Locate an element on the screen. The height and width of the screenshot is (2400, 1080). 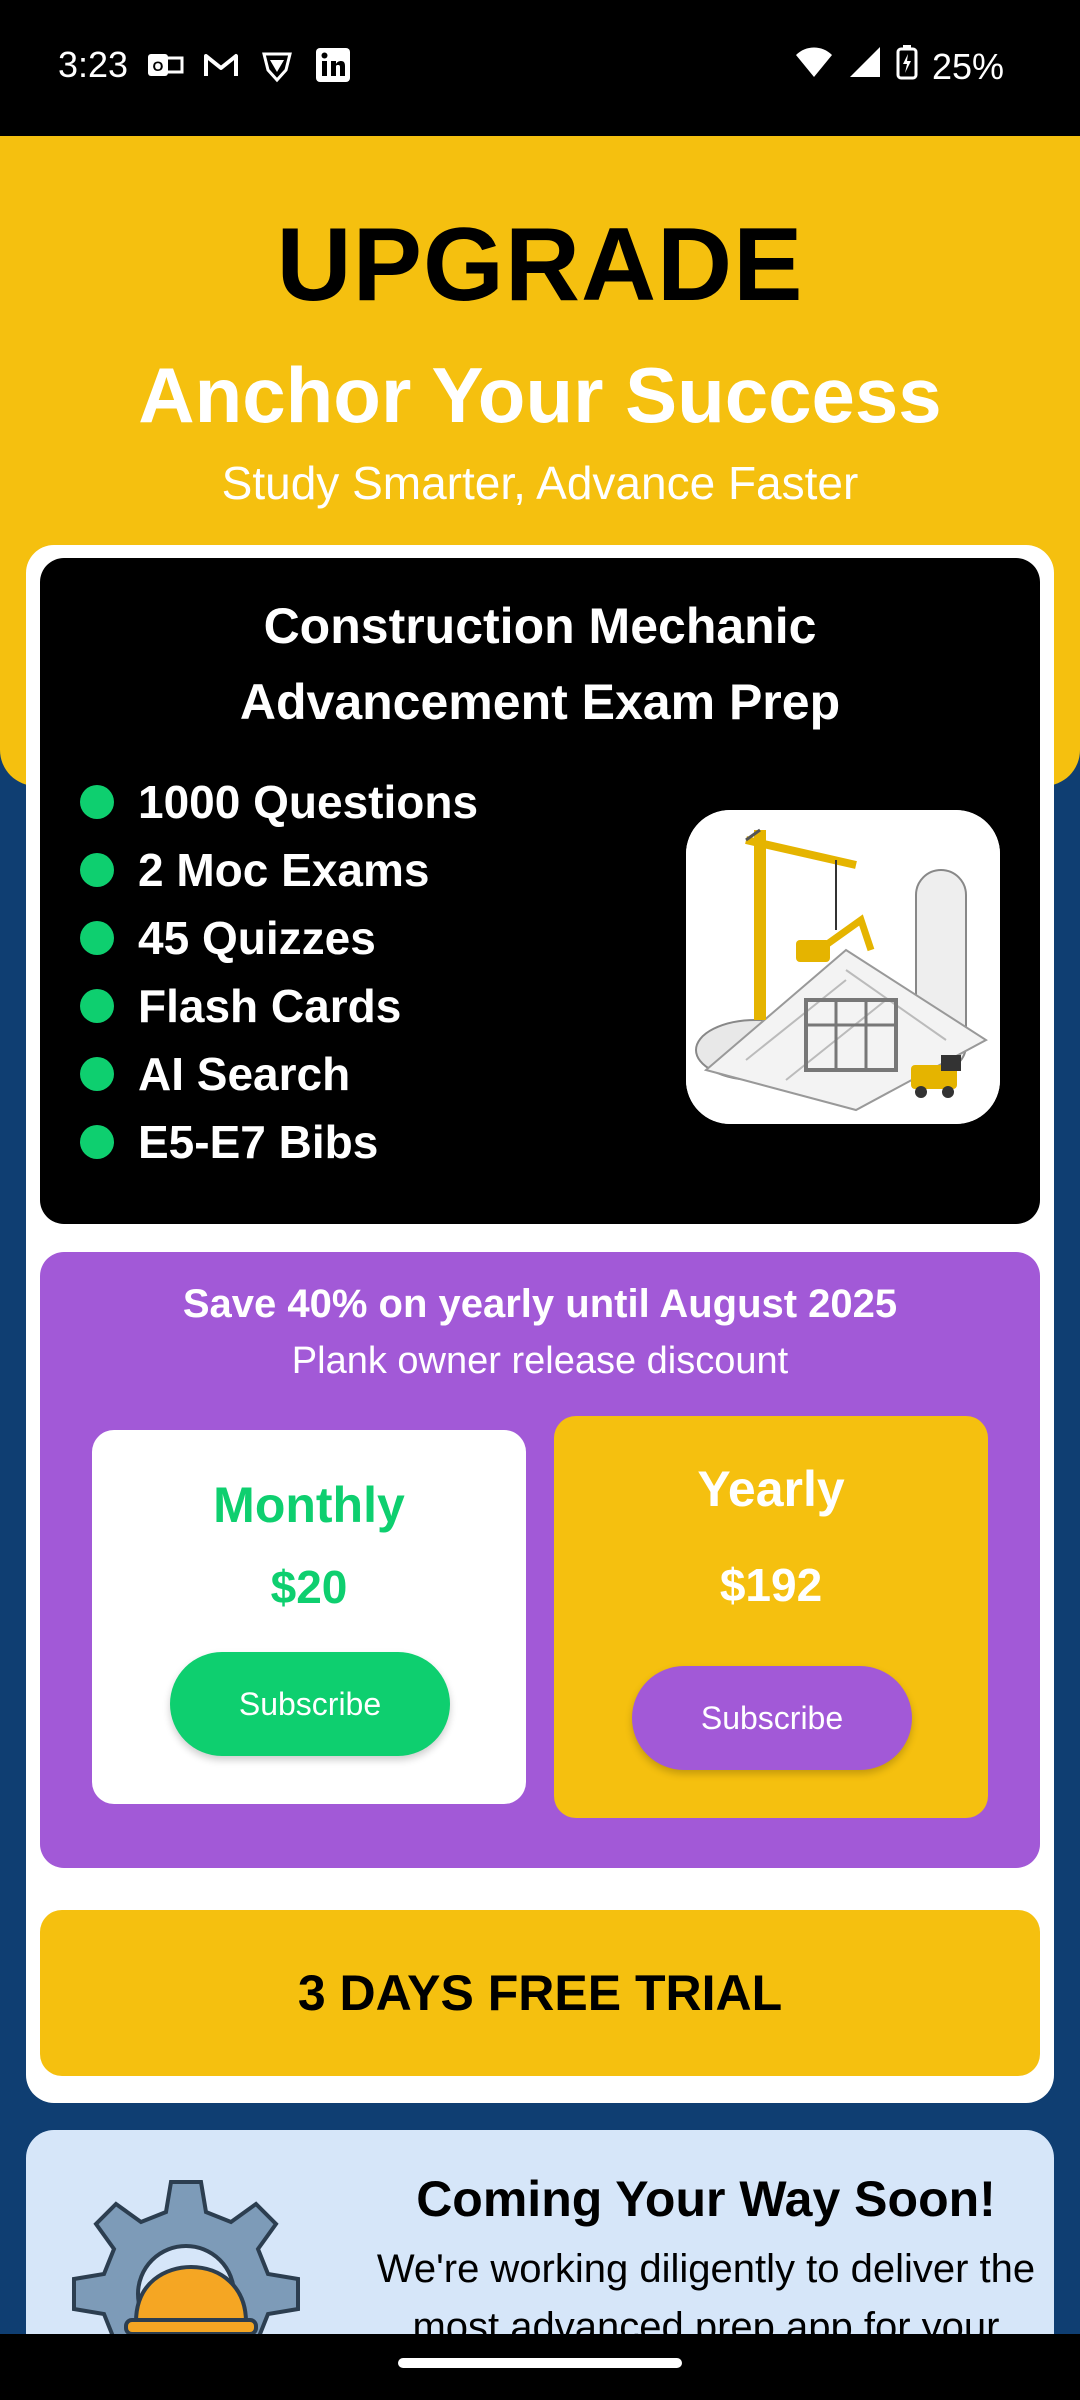
linkedin-icon is located at coordinates (333, 65).